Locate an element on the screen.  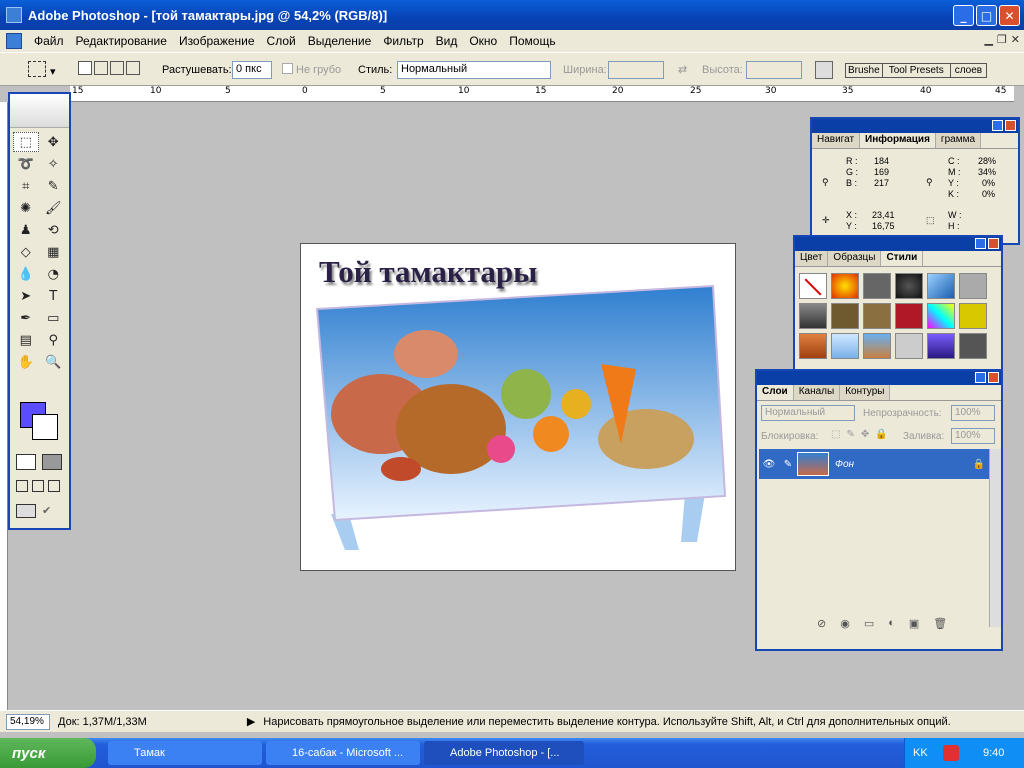
tab-color: Цвет is located at coordinates (812, 258).